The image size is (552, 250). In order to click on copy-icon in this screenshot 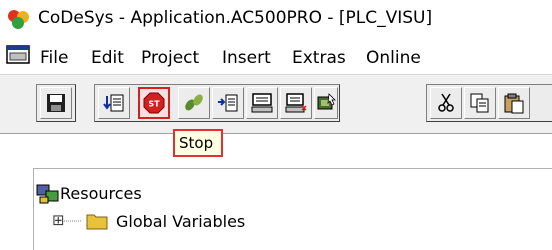, I will do `click(479, 103)`.